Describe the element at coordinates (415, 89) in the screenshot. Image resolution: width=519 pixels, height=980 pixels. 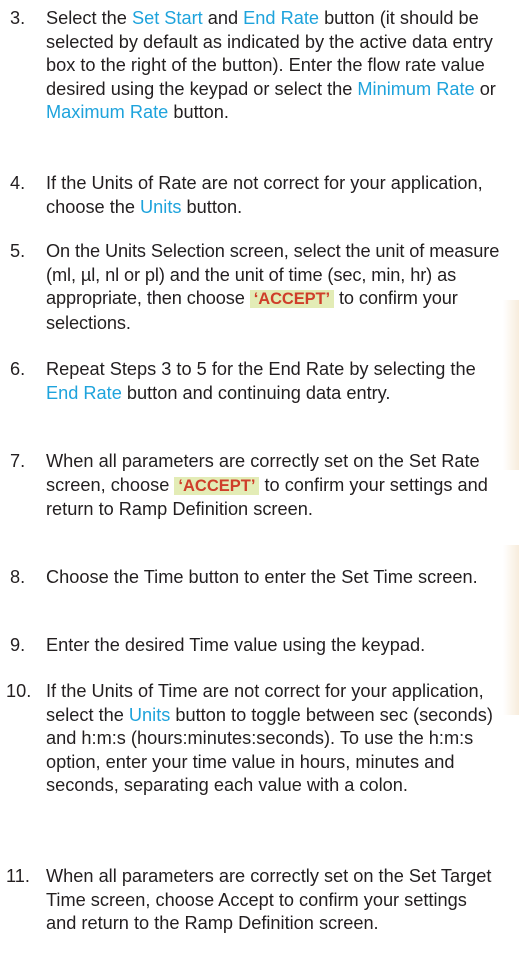
I see `minimum-rate-link: Minimum Rate` at that location.